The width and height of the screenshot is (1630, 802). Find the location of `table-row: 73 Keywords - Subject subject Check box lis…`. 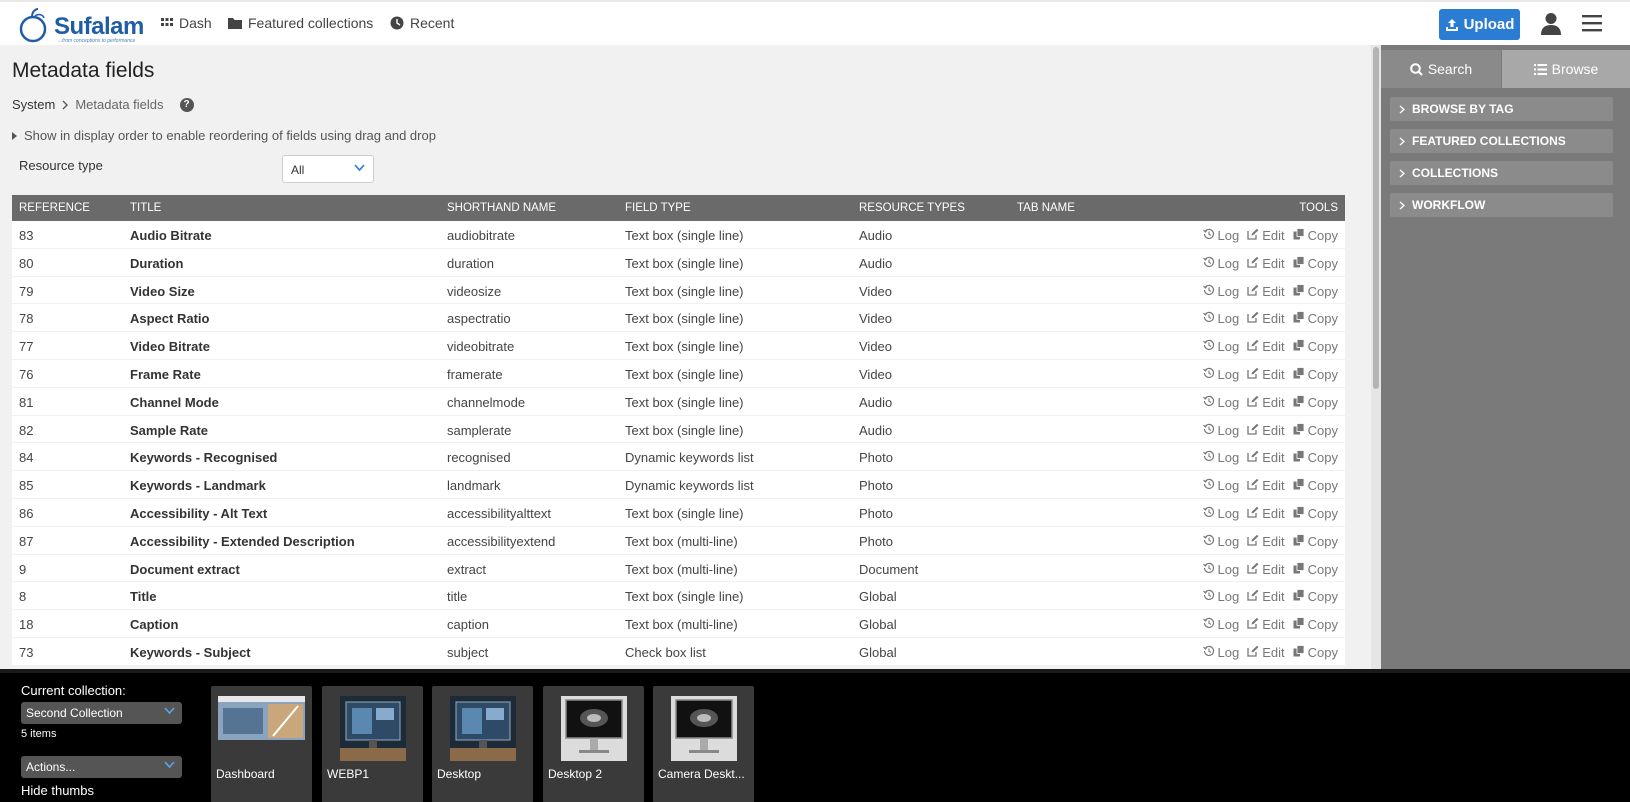

table-row: 73 Keywords - Subject subject Check box lis… is located at coordinates (678, 651).